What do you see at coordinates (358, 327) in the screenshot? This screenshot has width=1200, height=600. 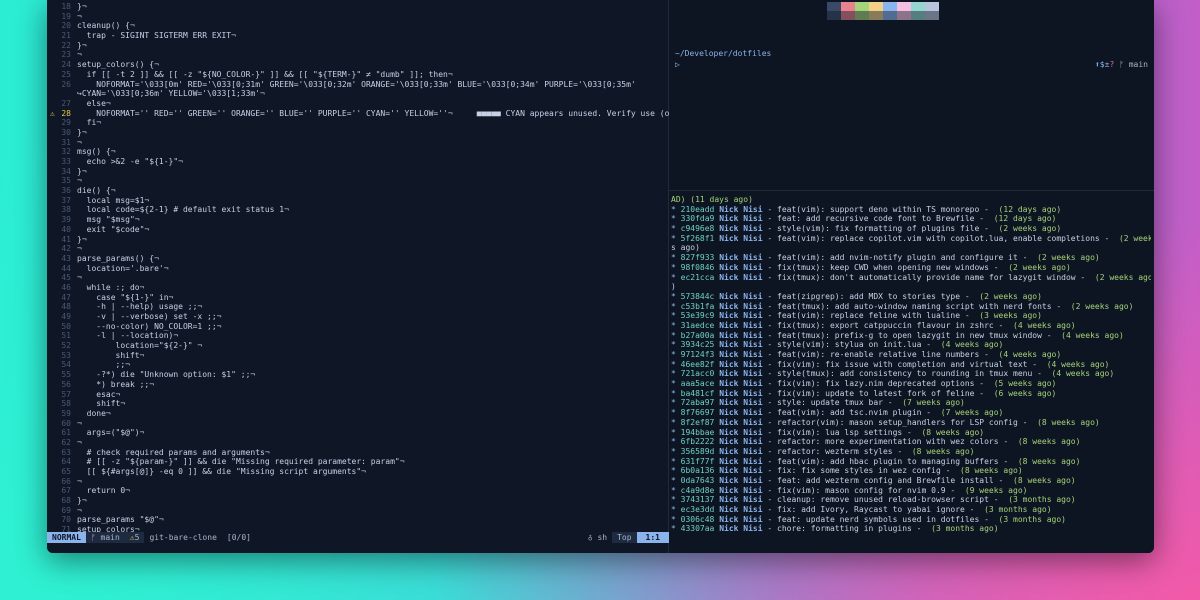 I see `code-line: 50 --no-color) NO_COLOR=1 ;;¬` at bounding box center [358, 327].